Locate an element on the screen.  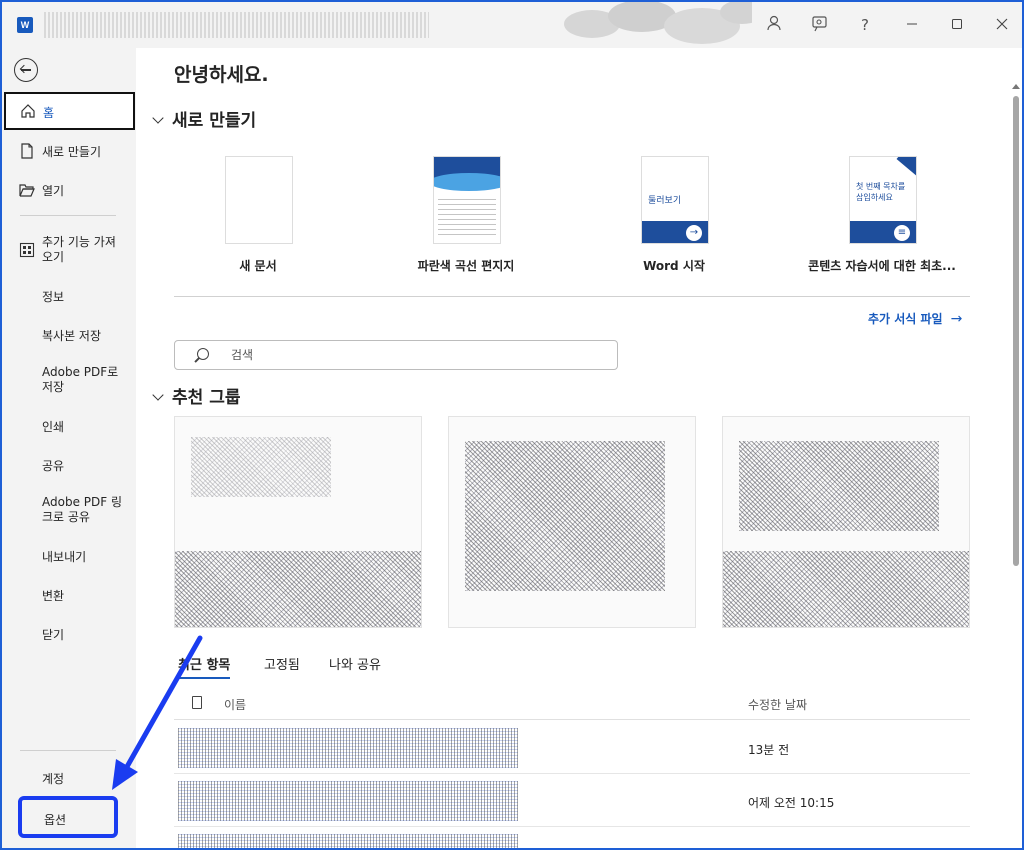
file-row: 어제 오전 10:15 is located at coordinates (572, 801).